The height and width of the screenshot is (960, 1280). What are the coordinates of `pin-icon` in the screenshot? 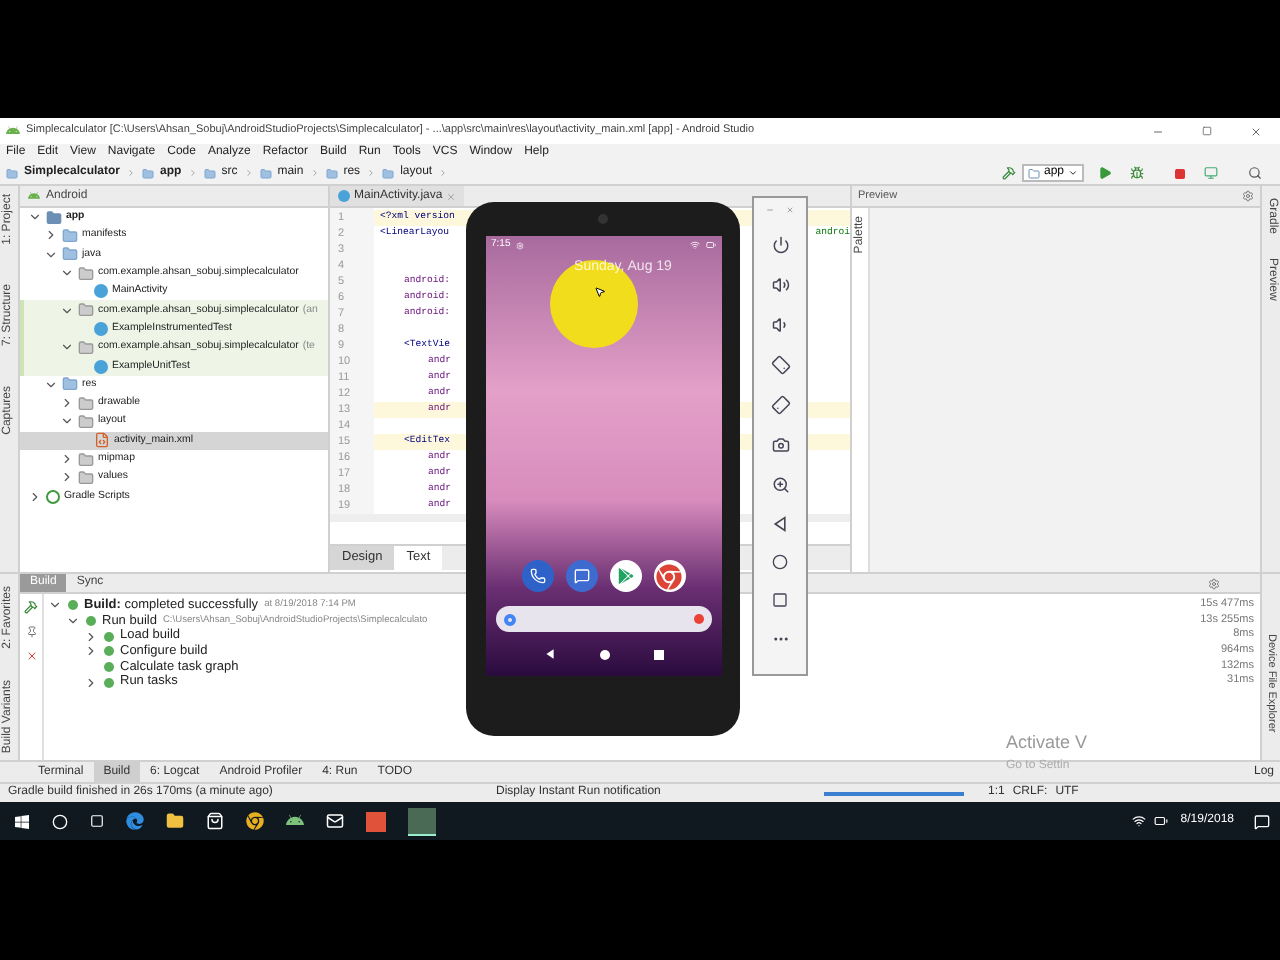 It's located at (31, 632).